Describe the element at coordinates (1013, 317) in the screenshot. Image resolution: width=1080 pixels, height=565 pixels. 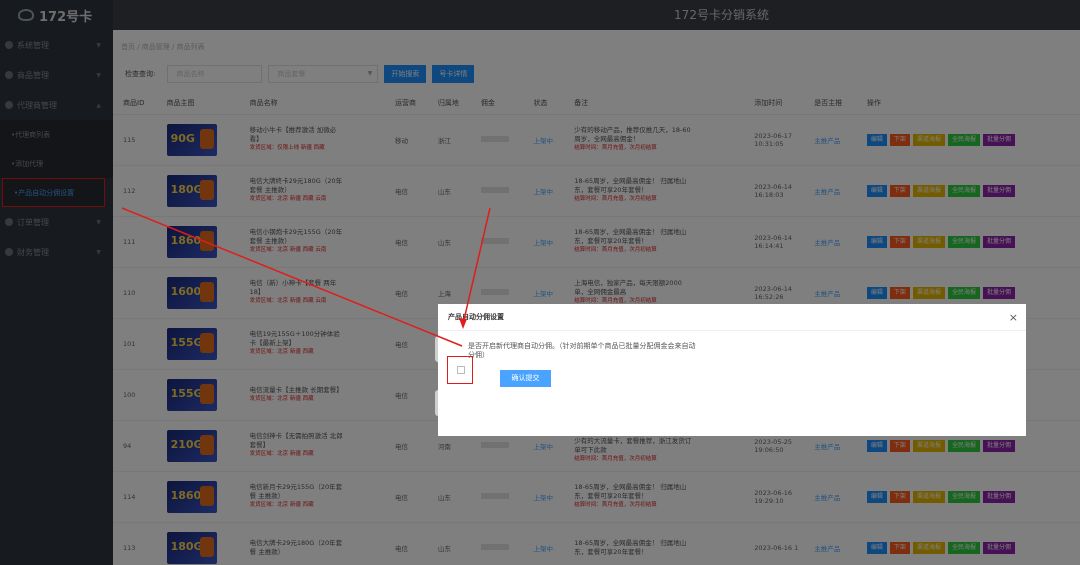
I see `close-icon: ×` at that location.